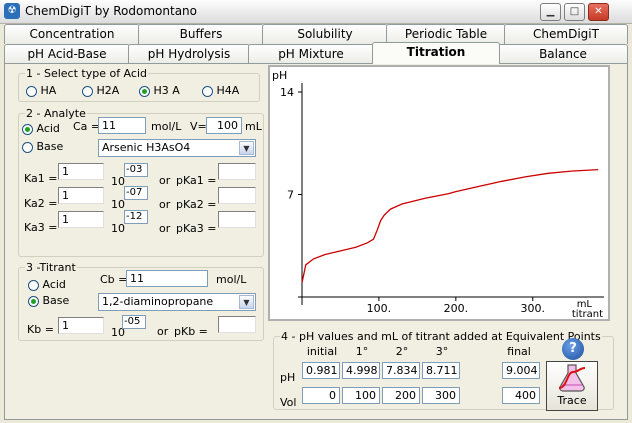  I want to click on titrant-compound-value: 1,2-diaminopropane, so click(158, 301).